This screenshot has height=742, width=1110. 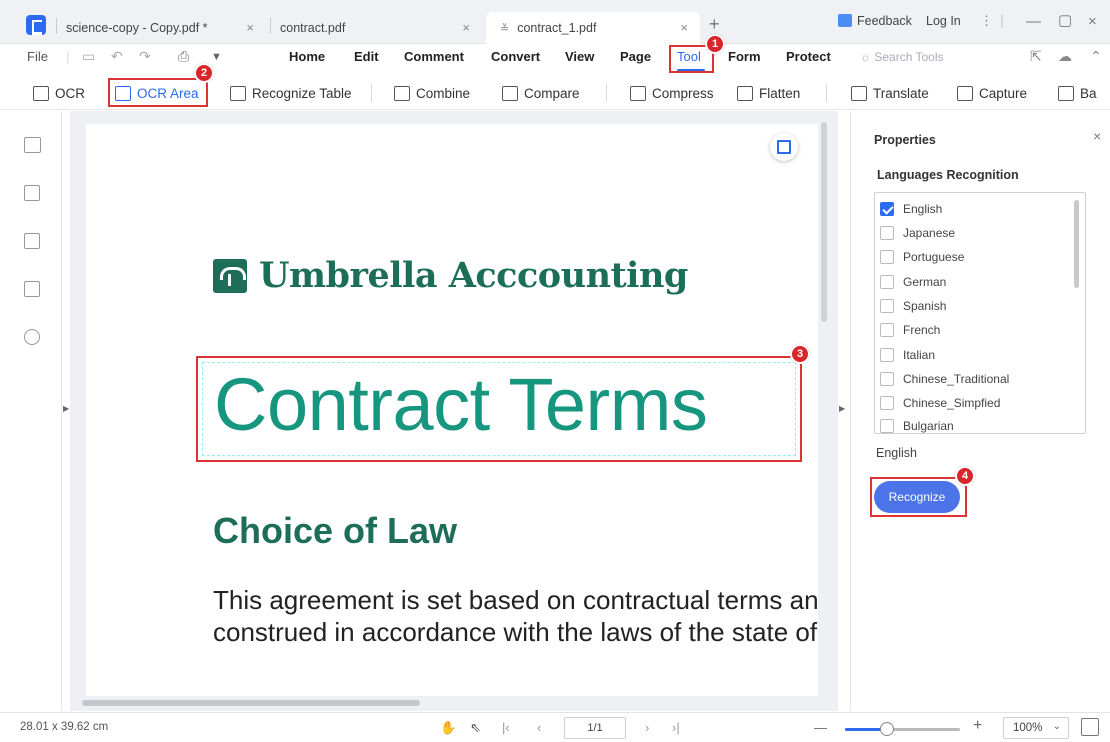 I want to click on translate-button: Translate, so click(x=890, y=93).